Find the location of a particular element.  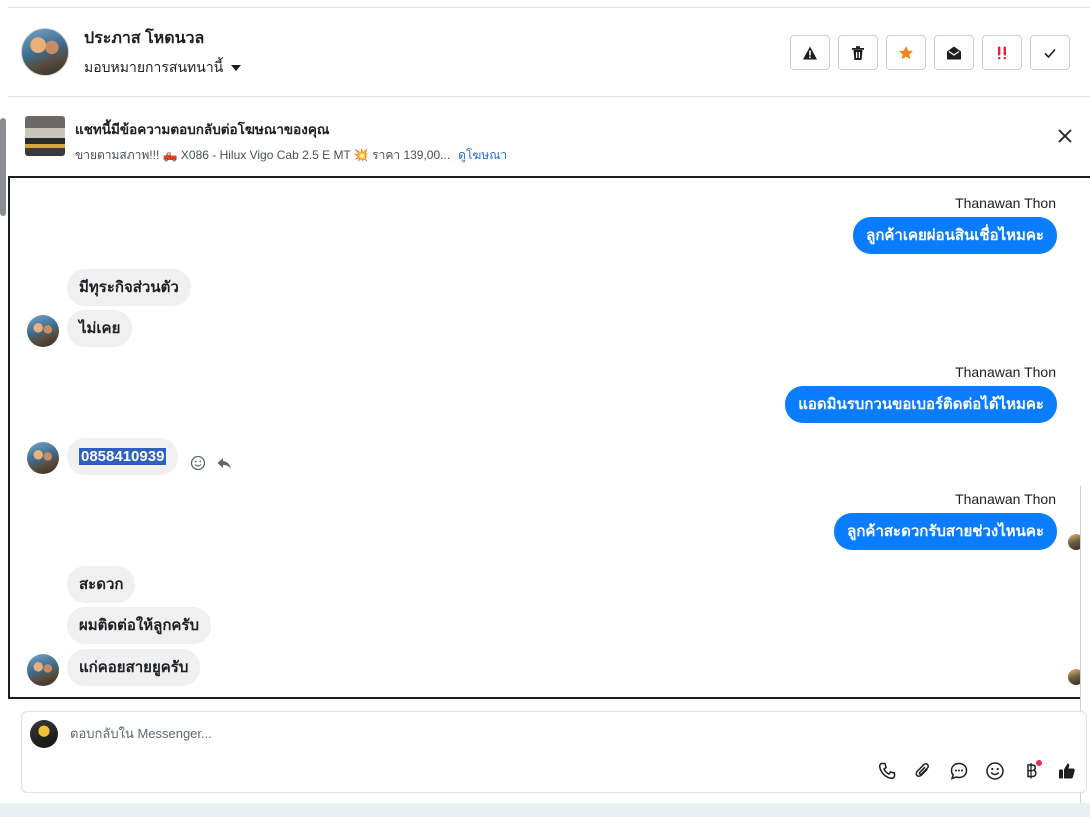

page-avatar is located at coordinates (44, 734).